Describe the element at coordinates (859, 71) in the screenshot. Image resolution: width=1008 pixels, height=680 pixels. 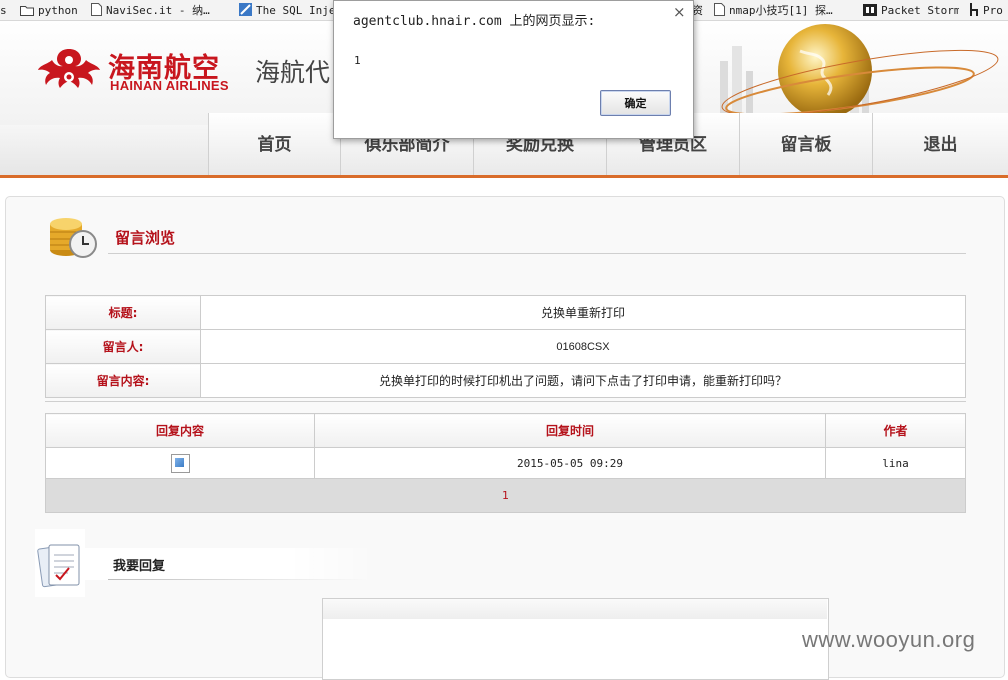
I see `globe-skyline-icon` at that location.